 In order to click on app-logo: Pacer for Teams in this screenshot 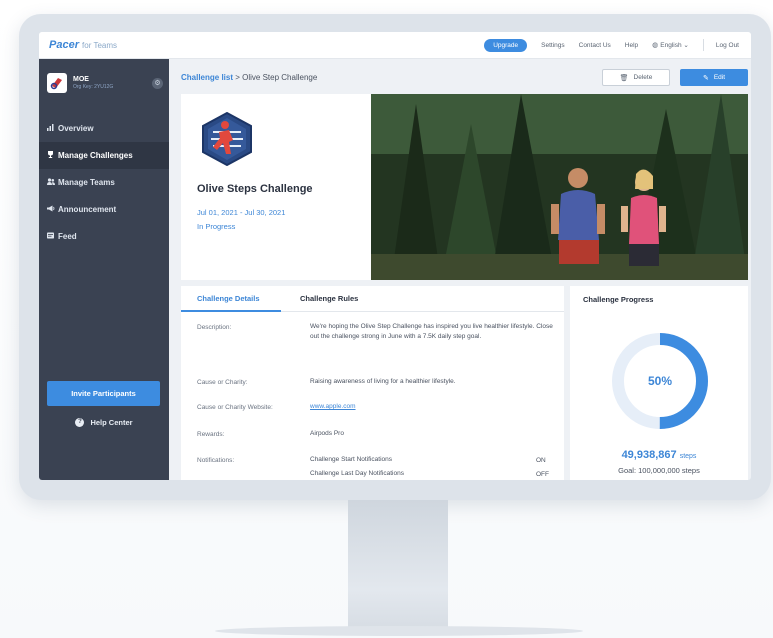, I will do `click(83, 45)`.